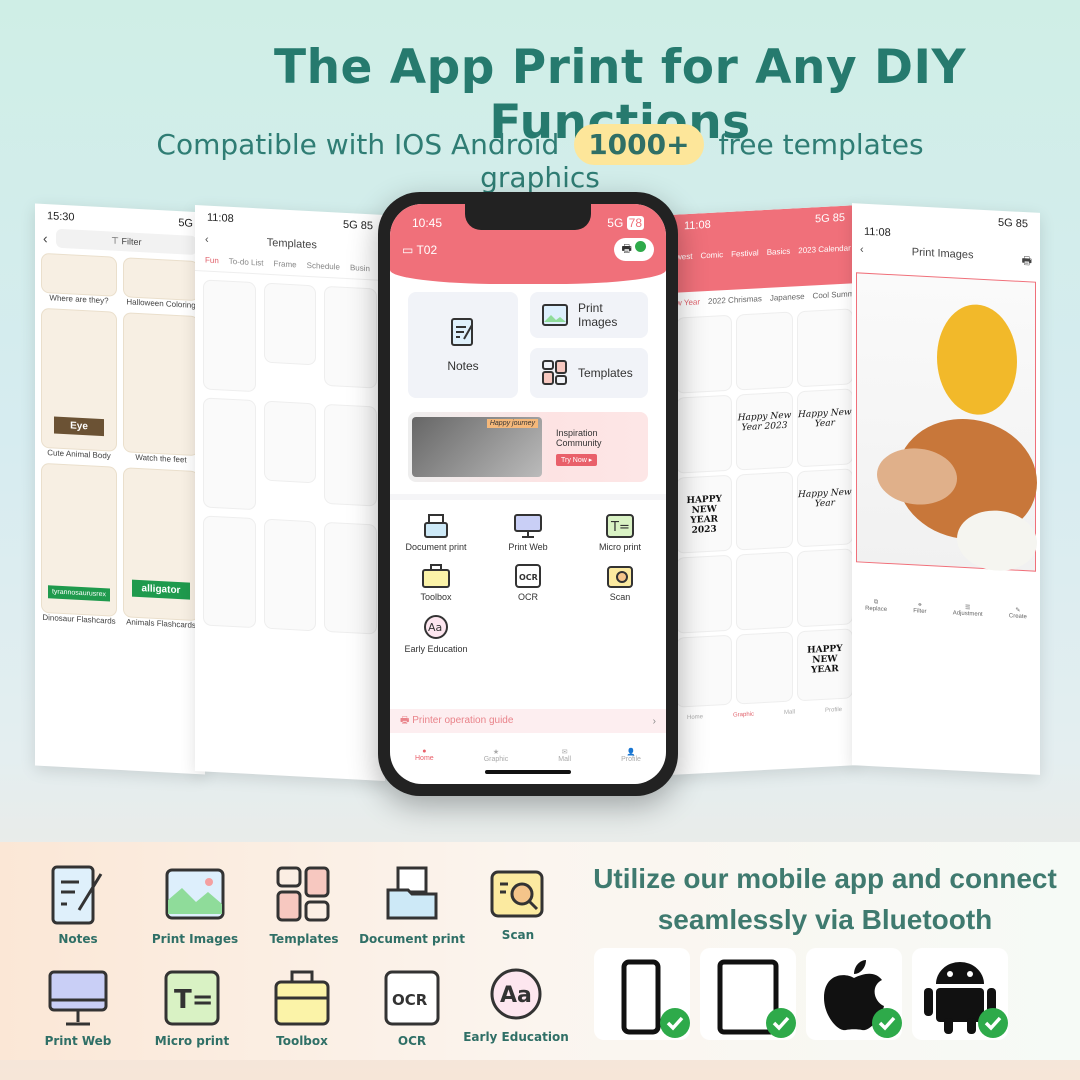 The height and width of the screenshot is (1080, 1080). I want to click on tab-schedule: Schedule, so click(323, 266).